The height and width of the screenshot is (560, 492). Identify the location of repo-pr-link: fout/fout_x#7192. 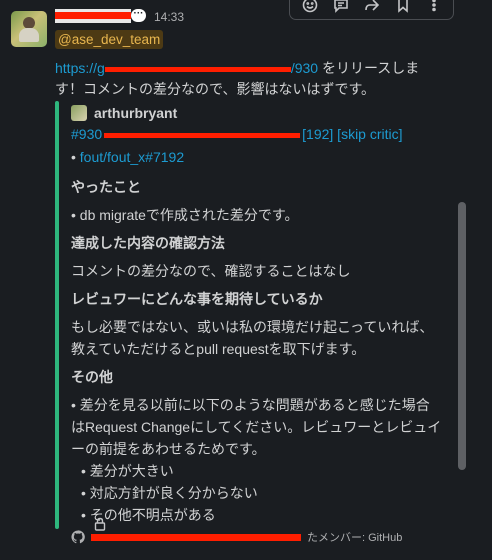
(132, 157).